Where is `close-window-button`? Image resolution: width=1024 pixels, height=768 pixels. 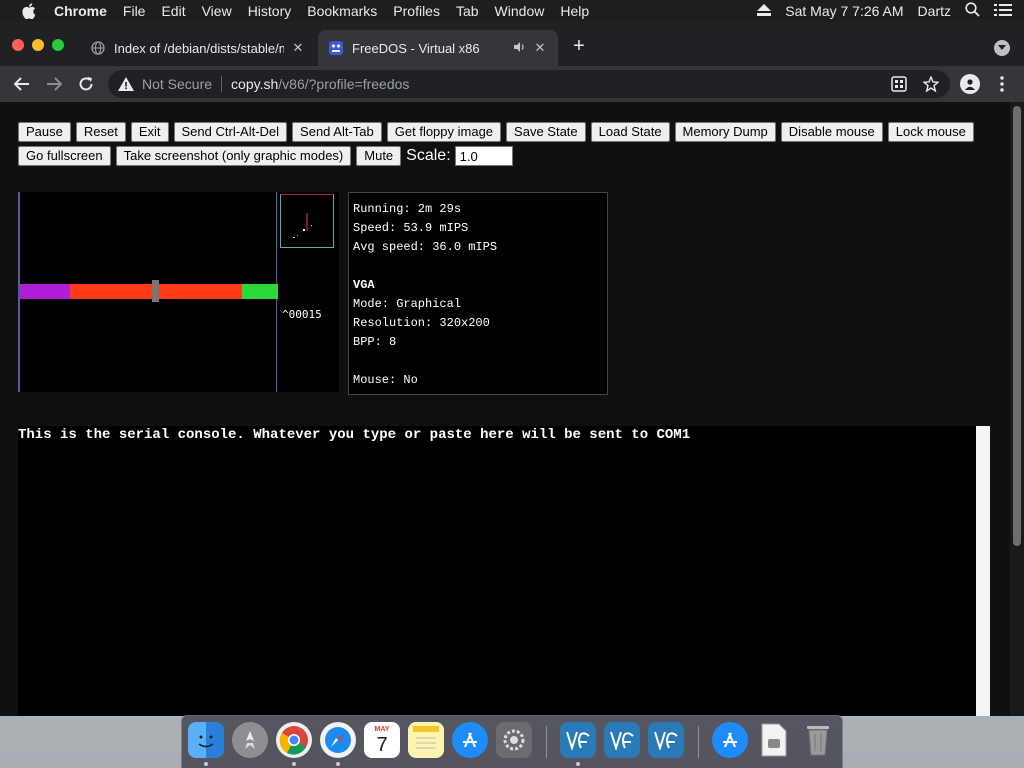 close-window-button is located at coordinates (18, 45).